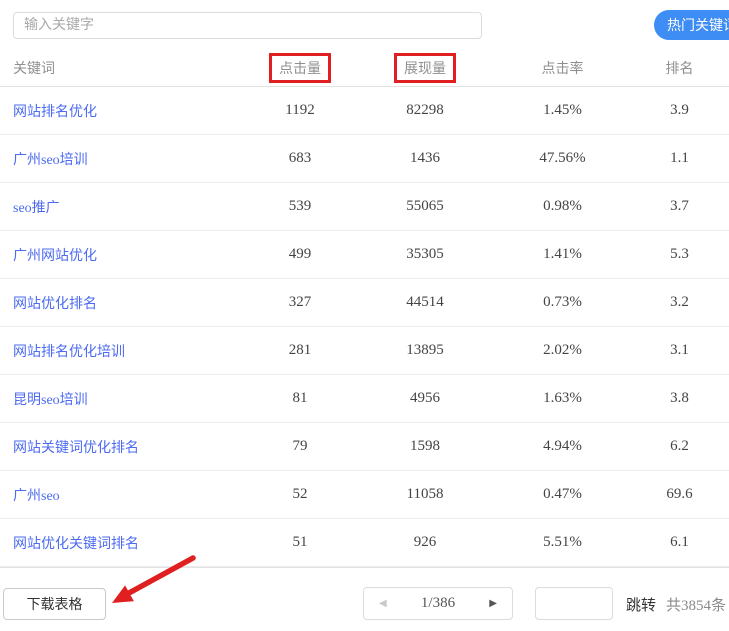 The width and height of the screenshot is (729, 631). I want to click on keyword-search-input, so click(247, 25).